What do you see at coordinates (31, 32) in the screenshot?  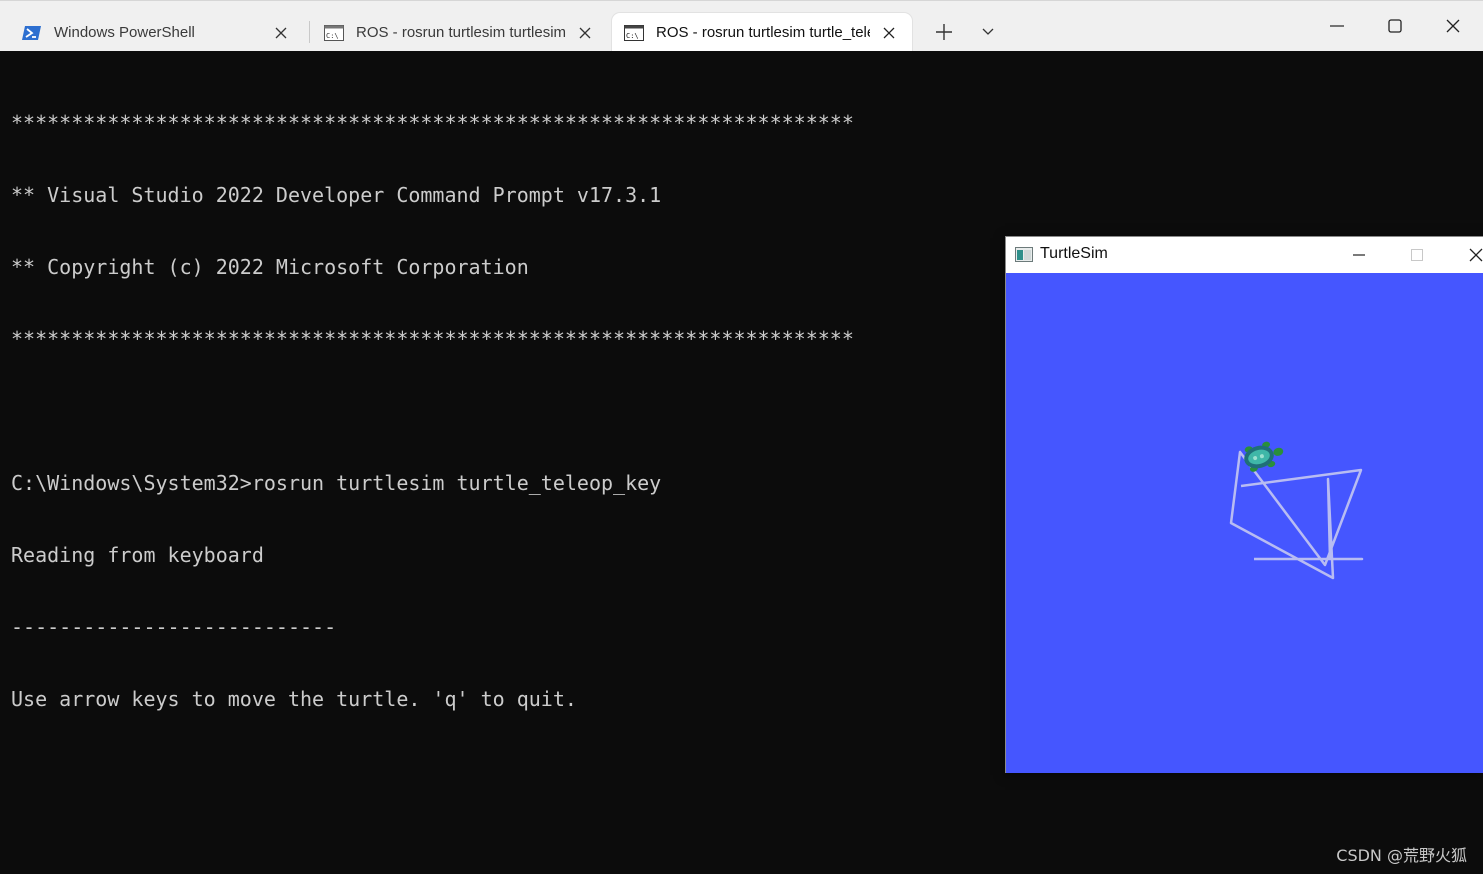 I see `powershell-icon` at bounding box center [31, 32].